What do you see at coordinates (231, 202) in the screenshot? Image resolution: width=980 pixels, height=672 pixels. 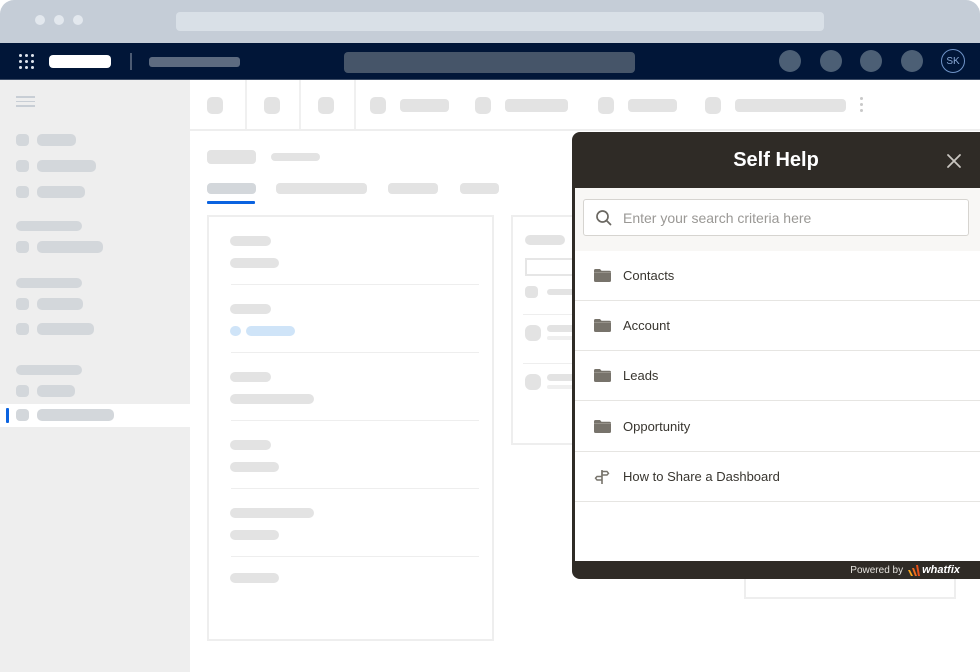 I see `tab-active-underline` at bounding box center [231, 202].